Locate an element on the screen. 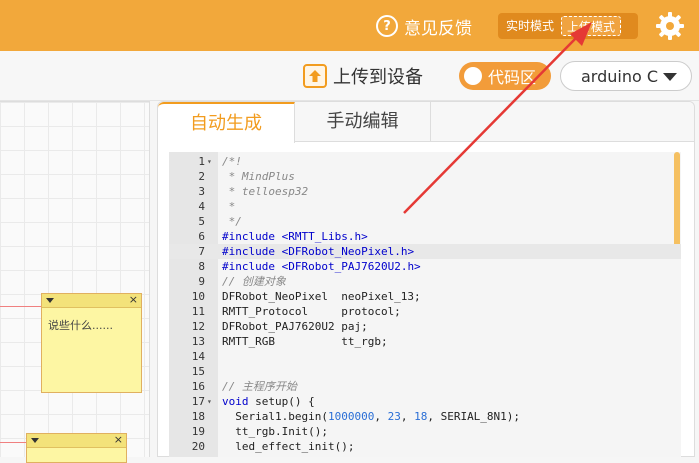 The image size is (699, 463). code-line: 4 * is located at coordinates (425, 206).